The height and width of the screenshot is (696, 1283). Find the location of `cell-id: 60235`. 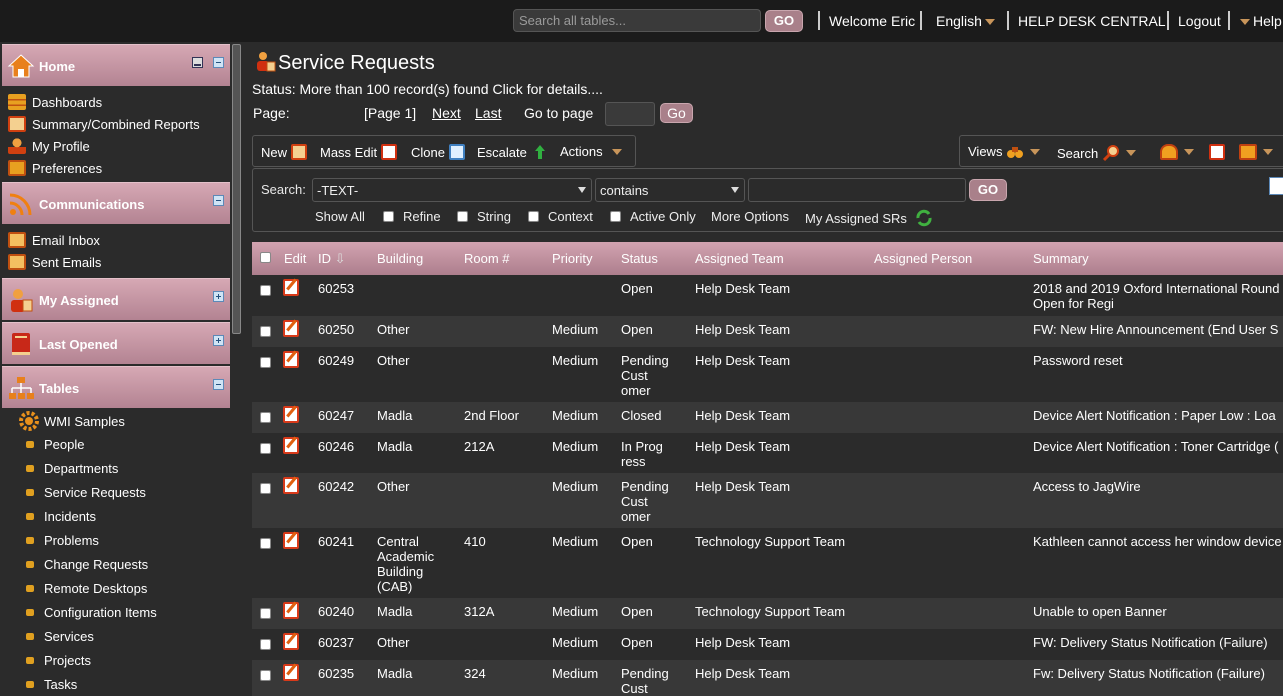

cell-id: 60235 is located at coordinates (343, 673).